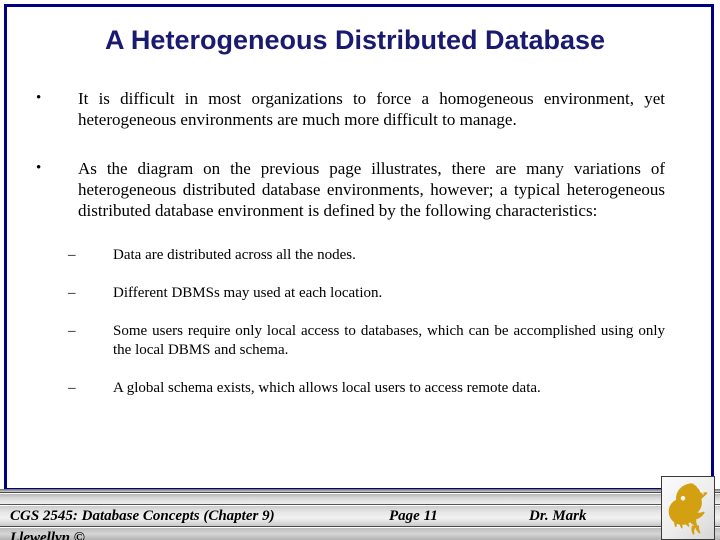  I want to click on footer-band-bottom, so click(360, 534).